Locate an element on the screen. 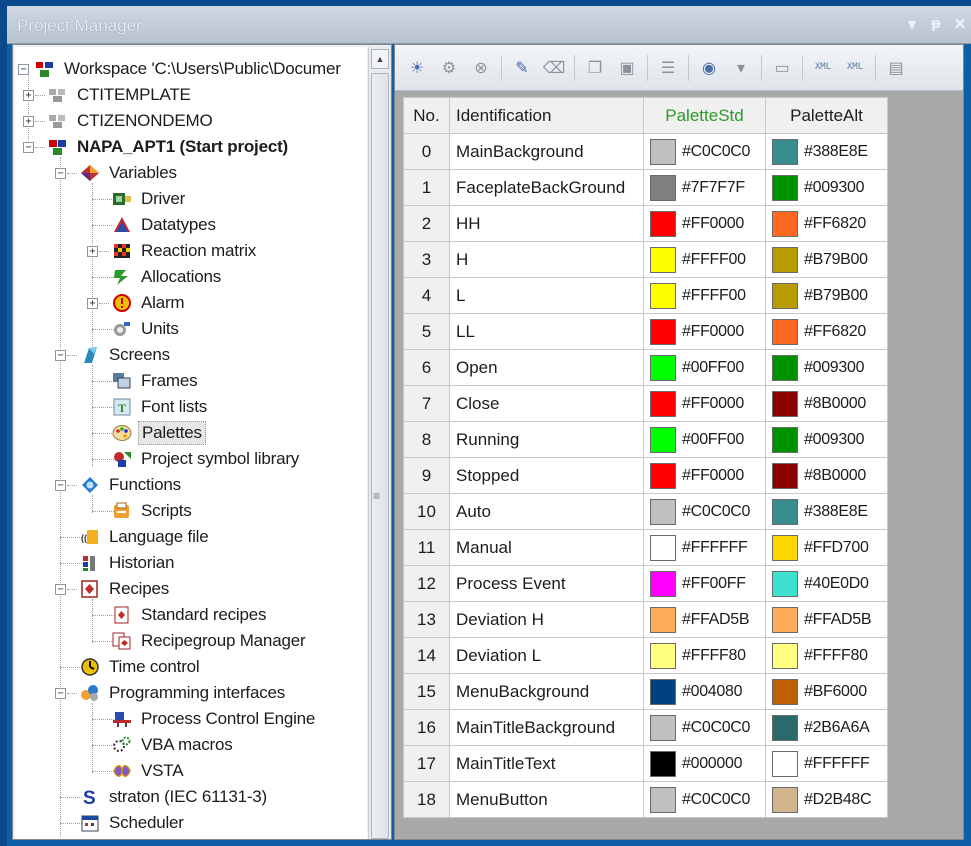 Image resolution: width=971 pixels, height=846 pixels. tree-item-scripts: Scripts is located at coordinates (153, 511).